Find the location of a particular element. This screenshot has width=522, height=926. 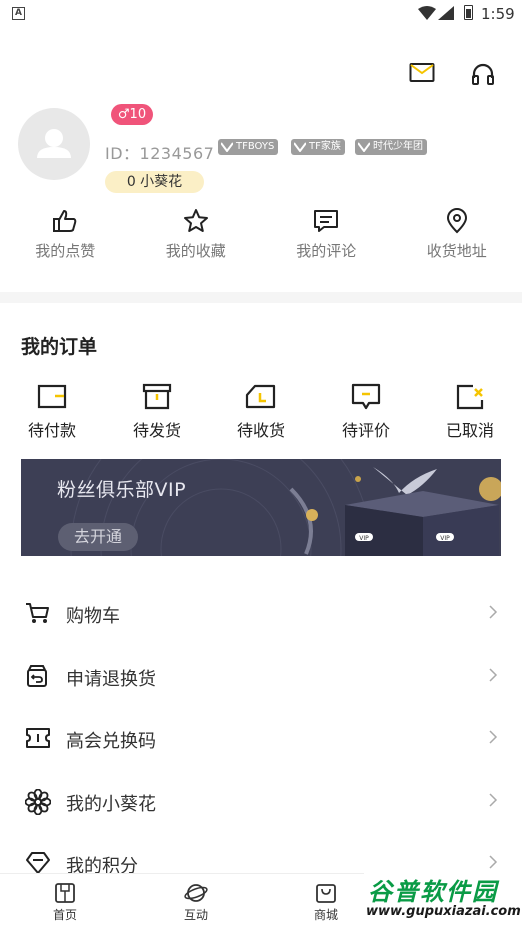

message-envelope-icon is located at coordinates (422, 73).